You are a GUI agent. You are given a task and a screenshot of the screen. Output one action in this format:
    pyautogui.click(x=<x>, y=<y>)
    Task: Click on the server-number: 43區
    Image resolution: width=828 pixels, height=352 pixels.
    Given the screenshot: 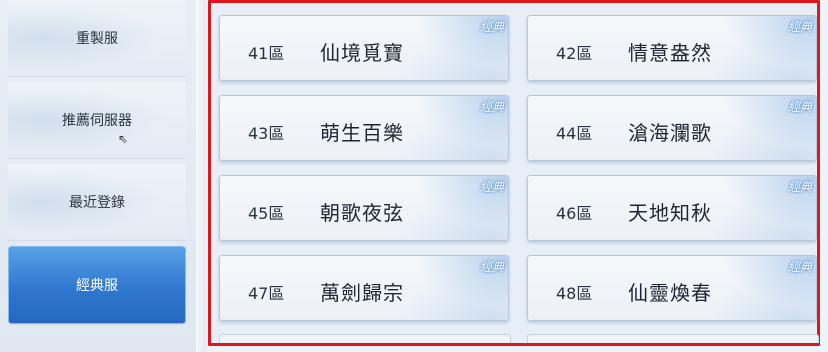 What is the action you would take?
    pyautogui.click(x=266, y=133)
    